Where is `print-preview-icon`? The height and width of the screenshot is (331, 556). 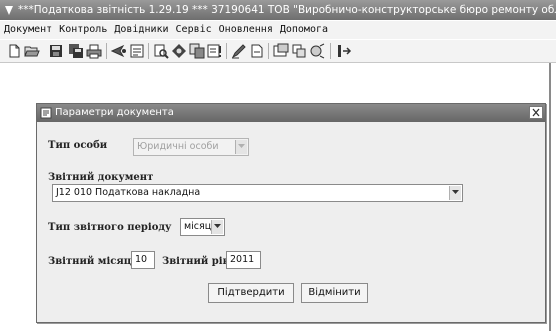 print-preview-icon is located at coordinates (161, 51).